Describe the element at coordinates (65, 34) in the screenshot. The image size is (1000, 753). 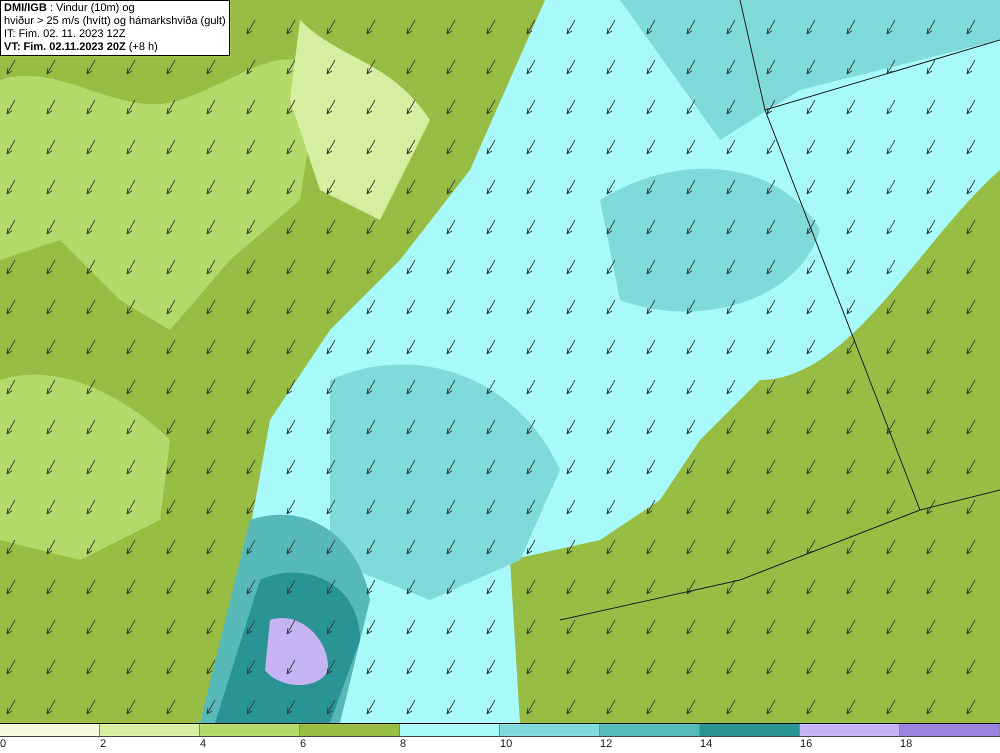
I see `info-line: IT: Fim. 02. 11. 2023 12Z` at that location.